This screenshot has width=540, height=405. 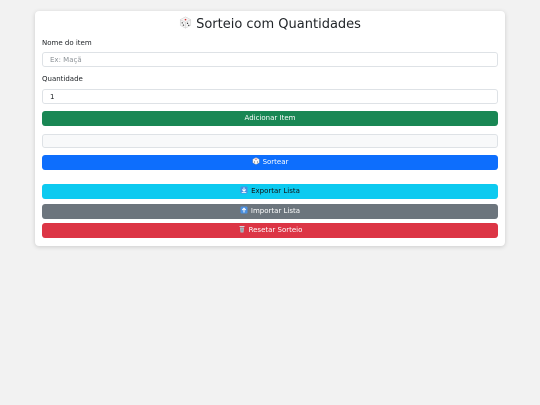 I want to click on page-title-row: Sorteio com Quantidades, so click(x=270, y=24).